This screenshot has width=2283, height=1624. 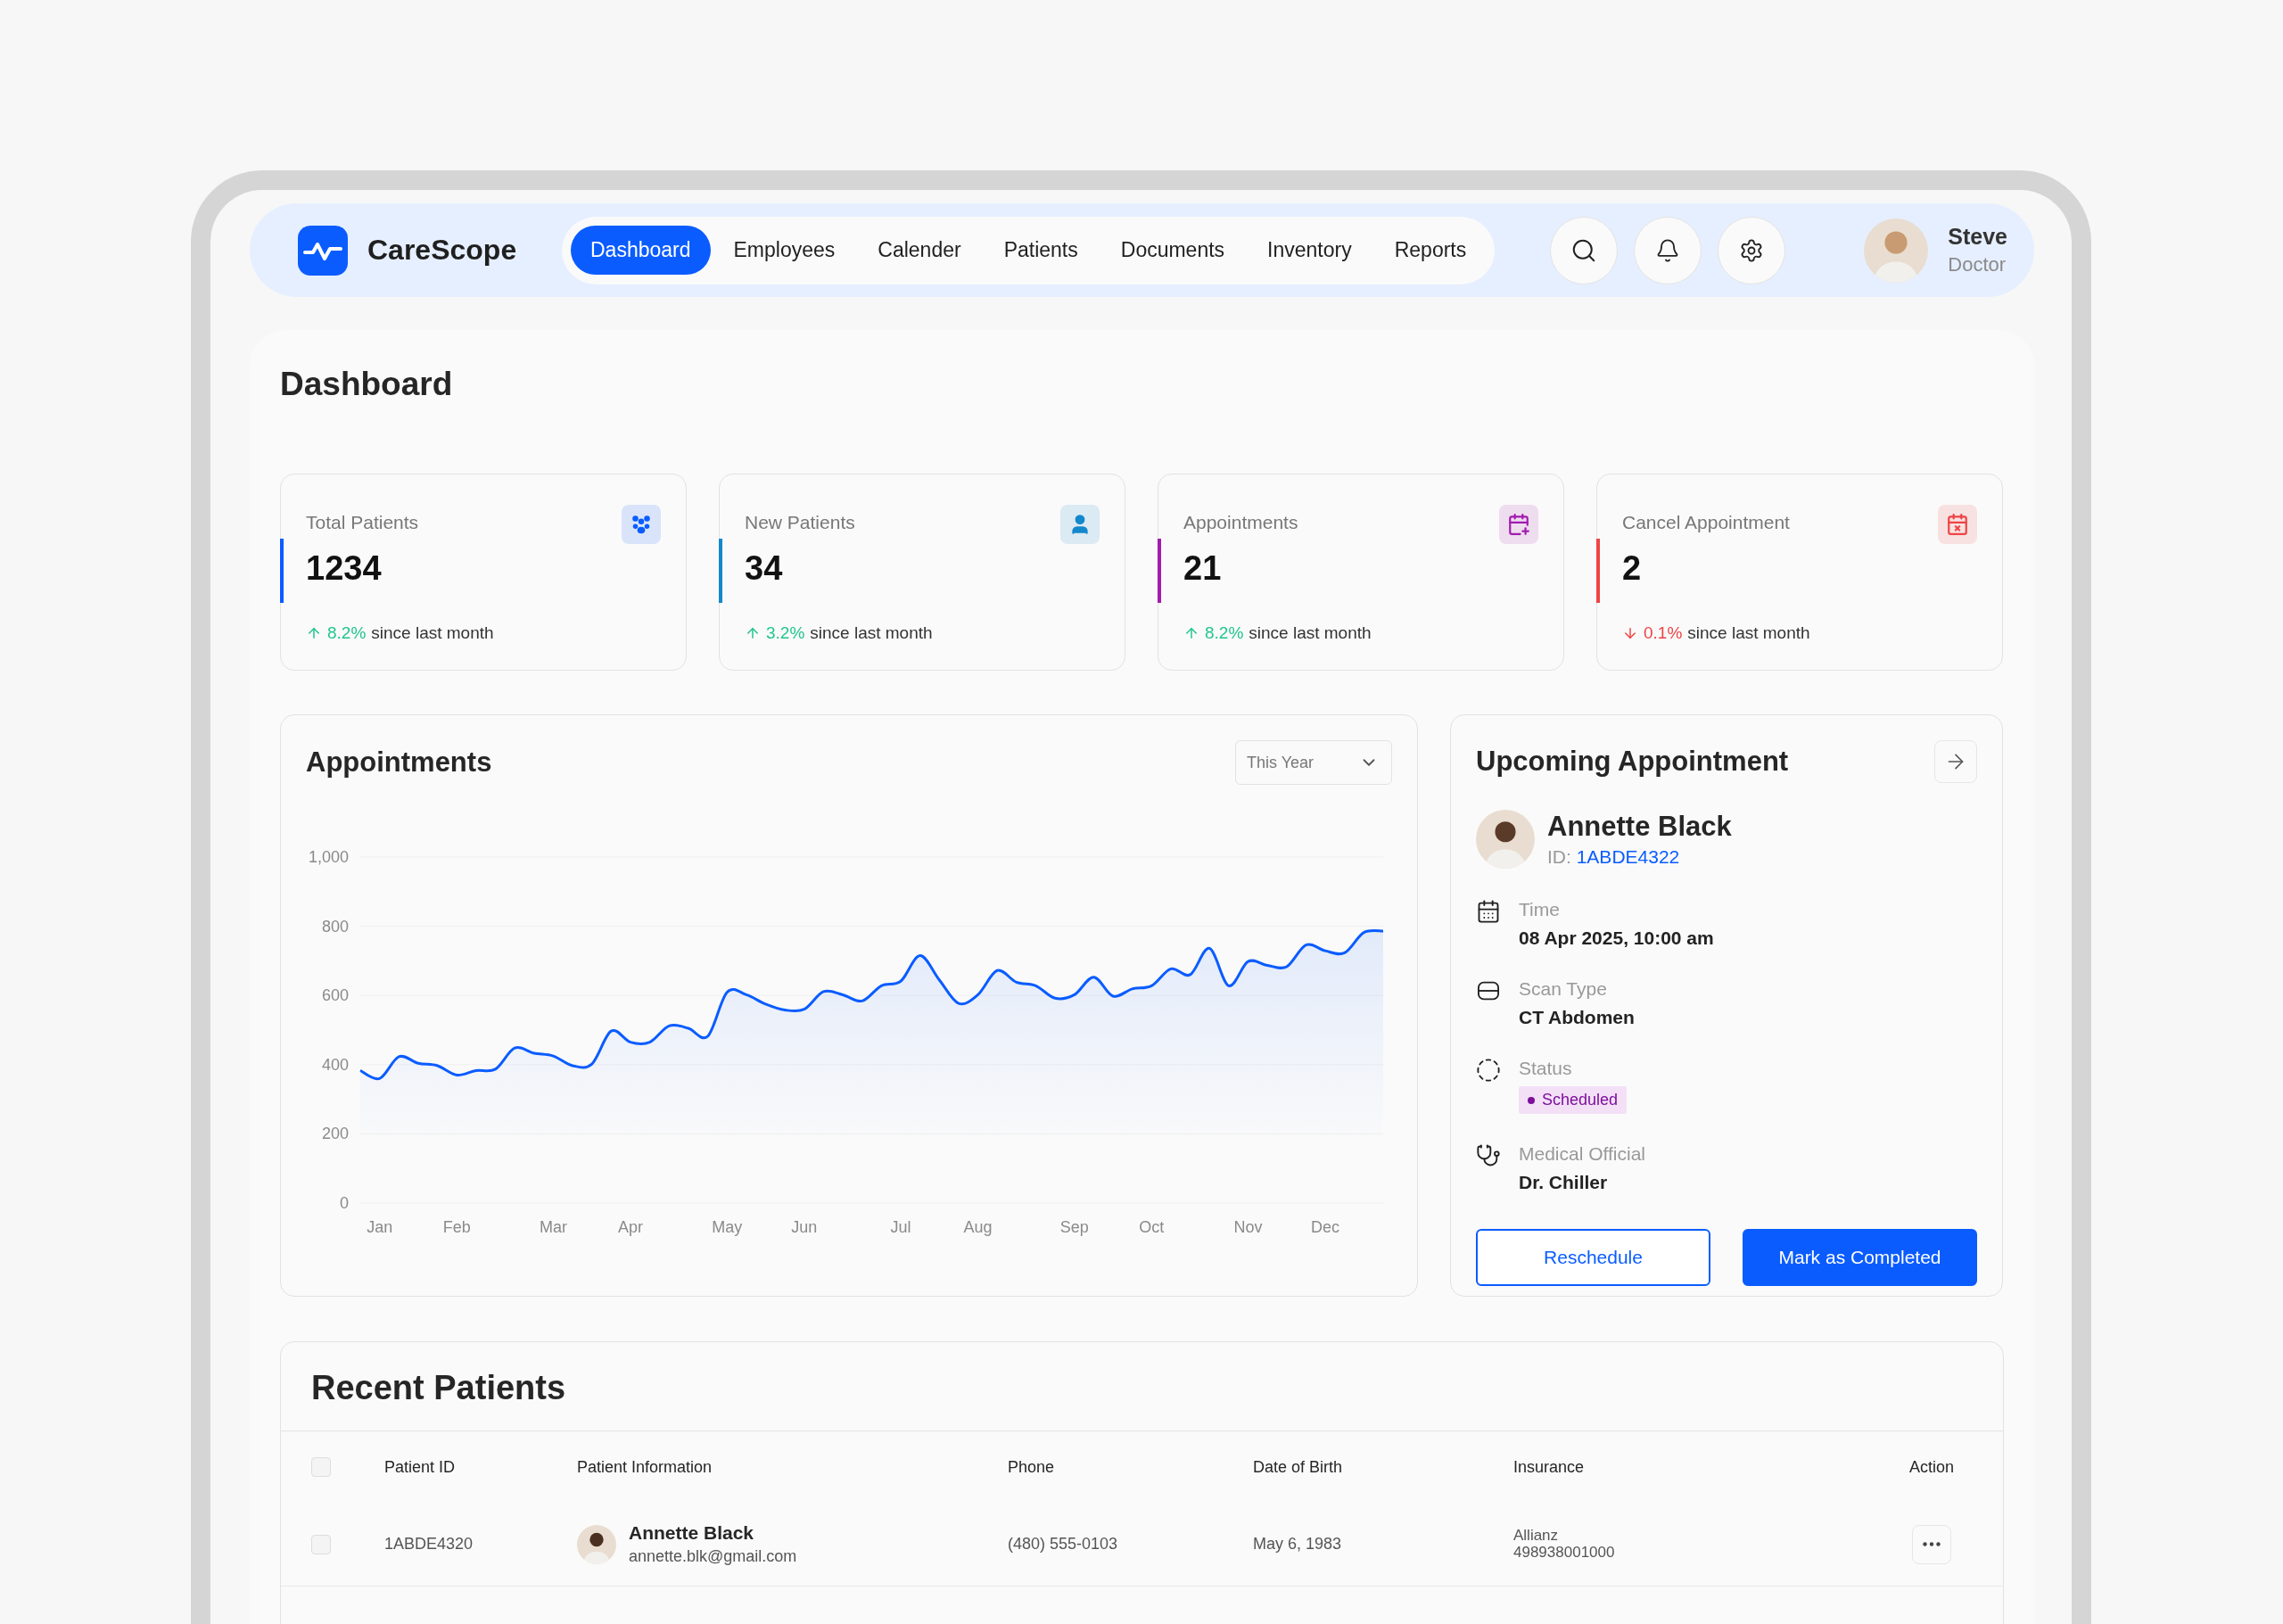 I want to click on axis-label: 800, so click(x=335, y=926).